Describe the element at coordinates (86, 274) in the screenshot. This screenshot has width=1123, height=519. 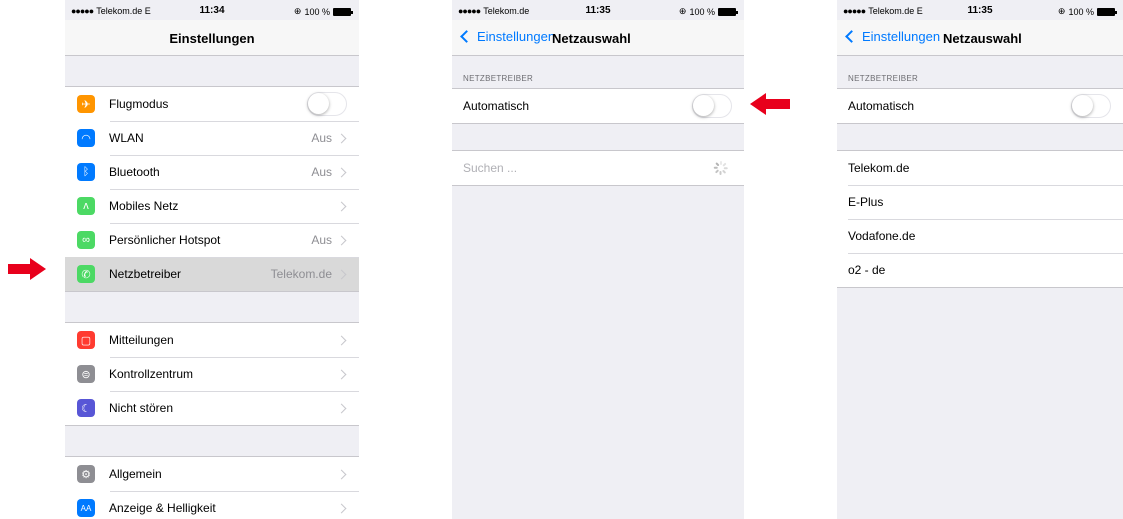
I see `phone-icon: ✆` at that location.